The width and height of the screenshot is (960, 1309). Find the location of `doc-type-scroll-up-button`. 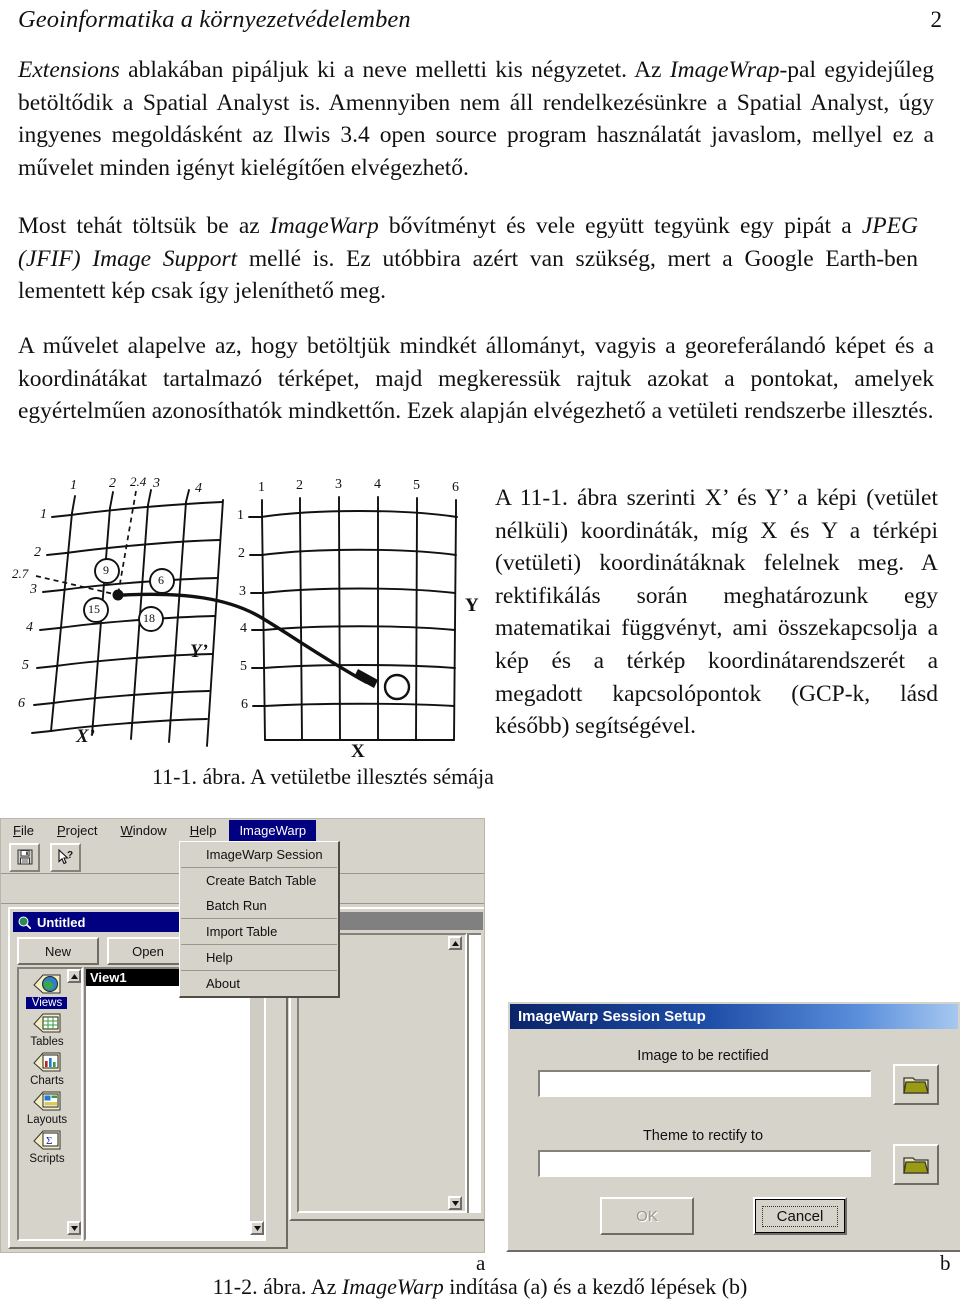

doc-type-scroll-up-button is located at coordinates (74, 976).